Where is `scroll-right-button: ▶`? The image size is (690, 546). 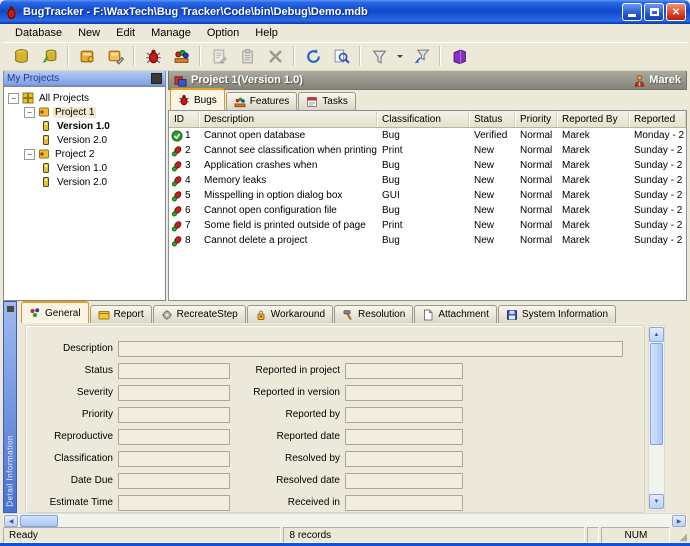 scroll-right-button: ▶ is located at coordinates (679, 521).